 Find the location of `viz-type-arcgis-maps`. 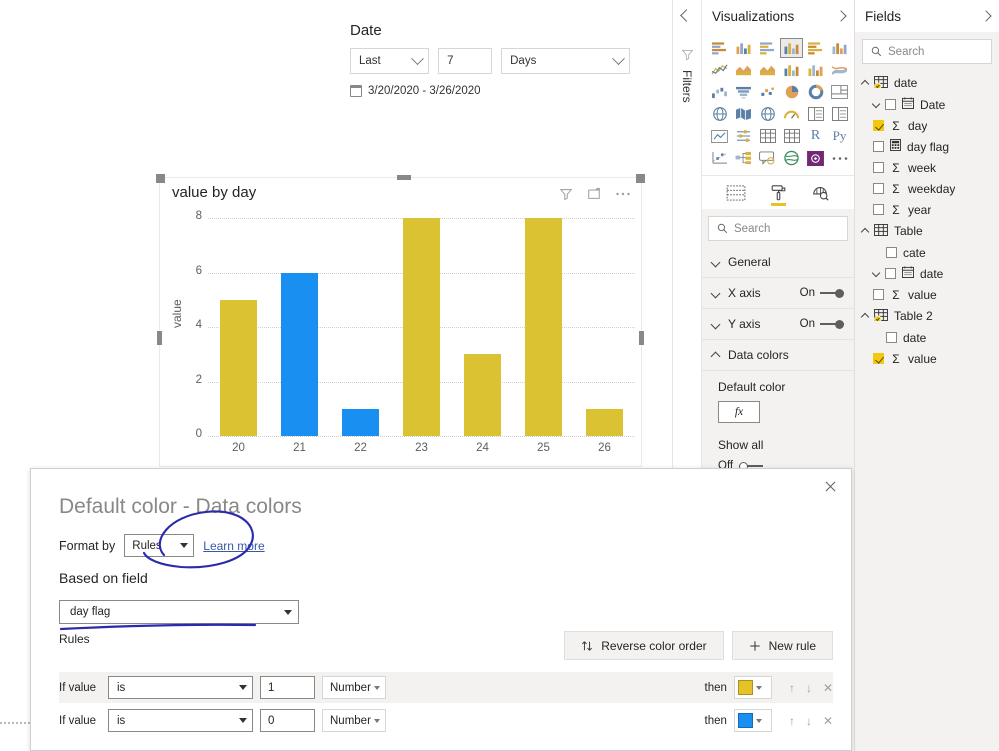

viz-type-arcgis-maps is located at coordinates (791, 158).